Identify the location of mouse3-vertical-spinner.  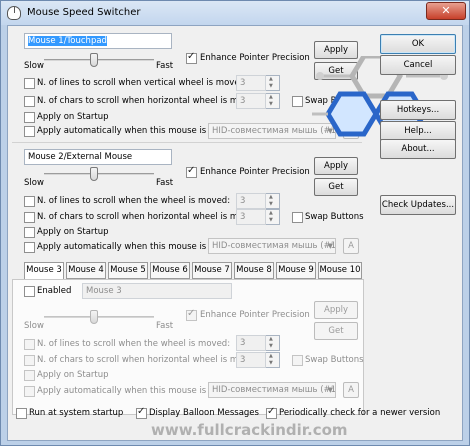
(273, 343).